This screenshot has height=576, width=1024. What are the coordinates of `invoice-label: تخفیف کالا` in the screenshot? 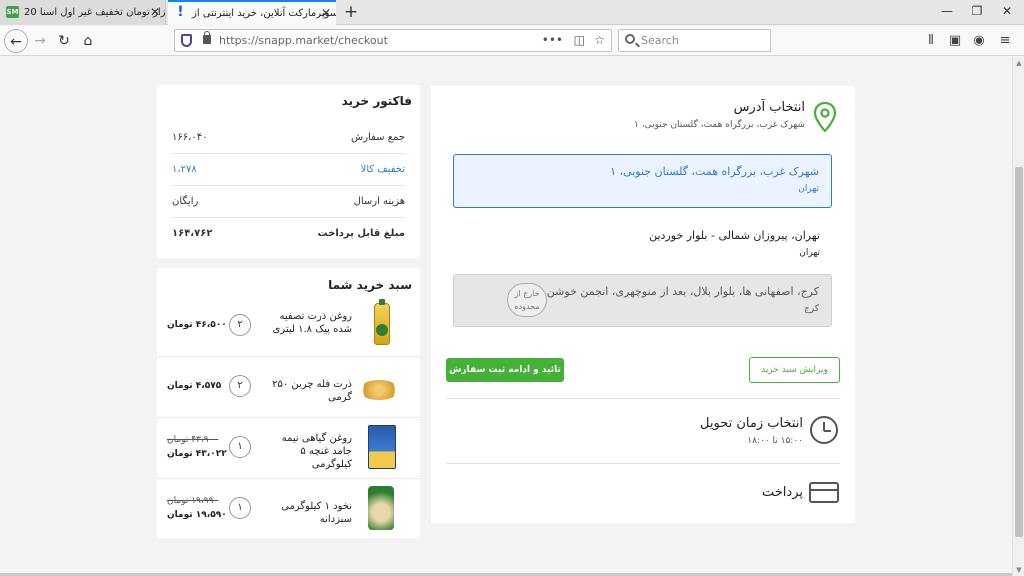 It's located at (382, 169).